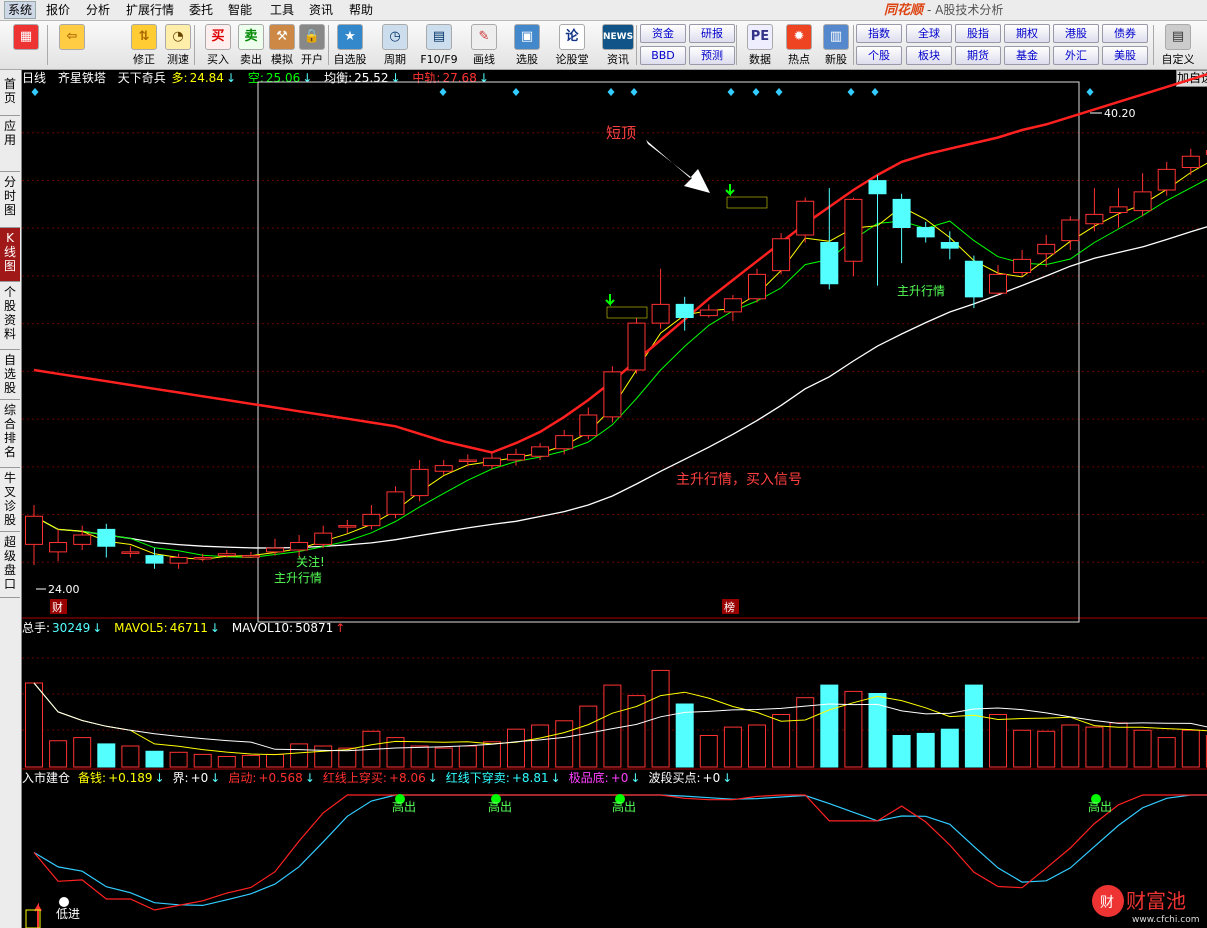  I want to click on lower-item-label: 波段买点:, so click(674, 778).